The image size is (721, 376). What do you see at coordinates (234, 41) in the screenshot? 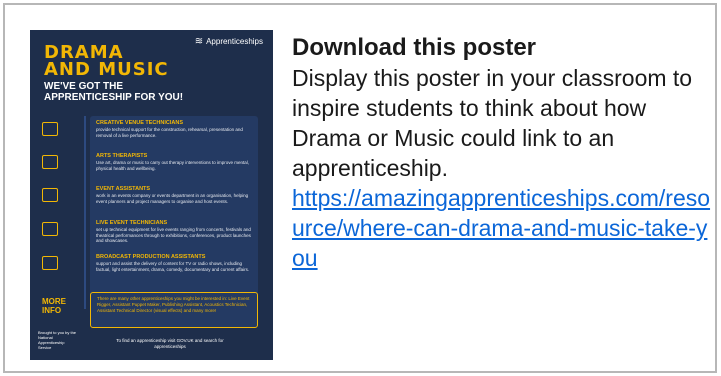
I see `logo-text: Apprenticeships` at bounding box center [234, 41].